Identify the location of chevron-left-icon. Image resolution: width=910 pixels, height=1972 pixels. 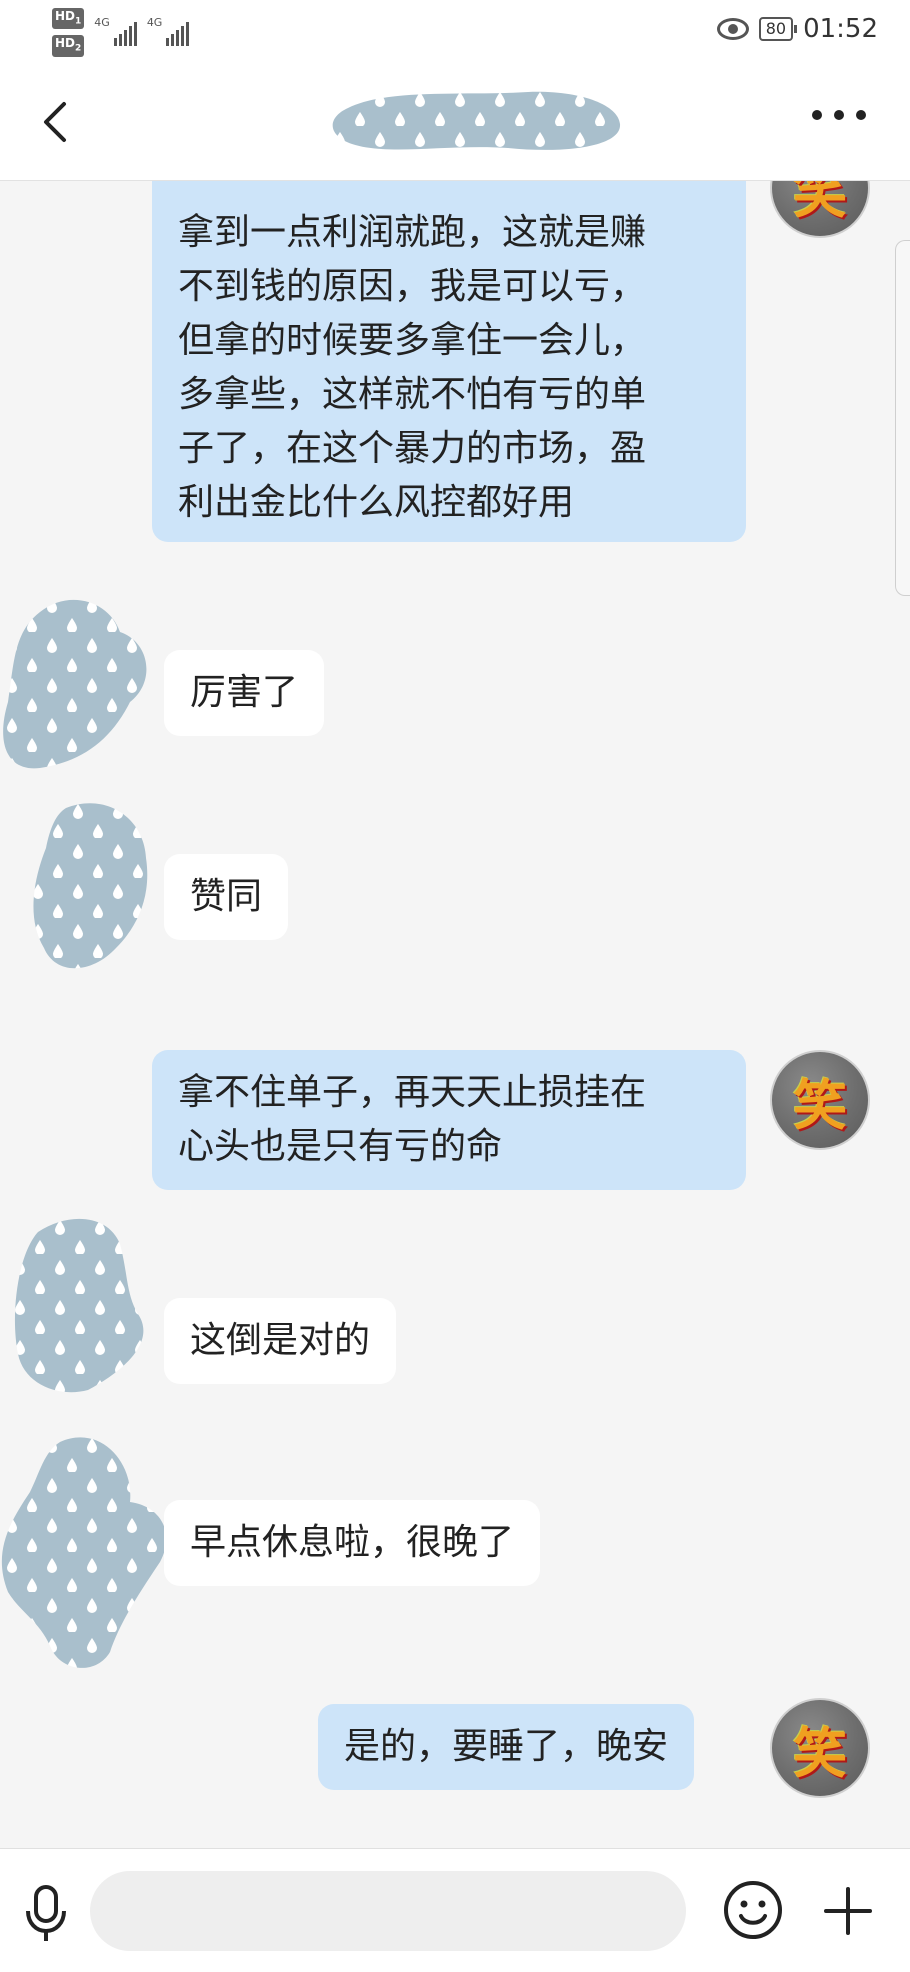
(58, 122).